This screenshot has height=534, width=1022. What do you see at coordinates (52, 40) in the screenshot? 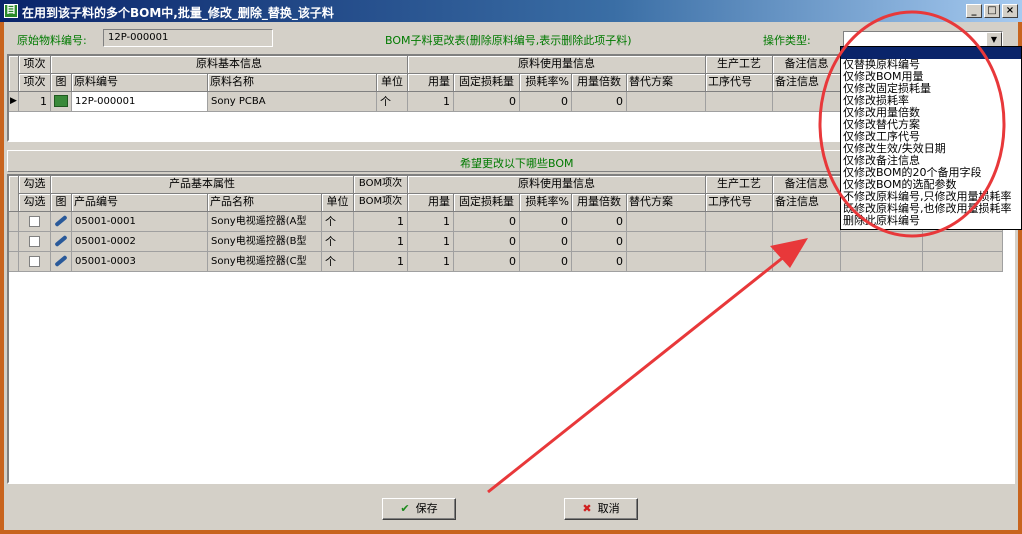
I see `original-material-label: 原始物料编号:` at bounding box center [52, 40].